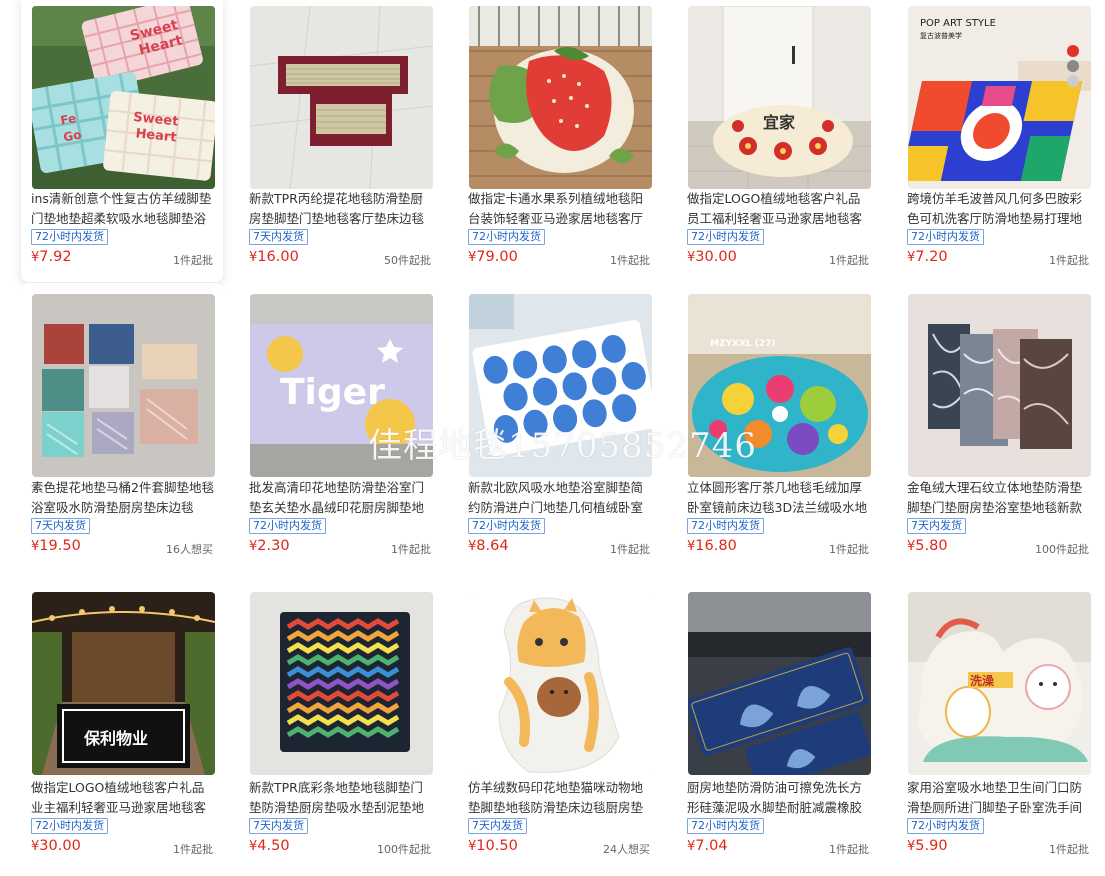 The height and width of the screenshot is (876, 1105). What do you see at coordinates (779, 209) in the screenshot?
I see `product-title: 做指定LOGO植绒地毯客户礼品员工福利轻奢亚马逊家居地毯客厅` at bounding box center [779, 209].